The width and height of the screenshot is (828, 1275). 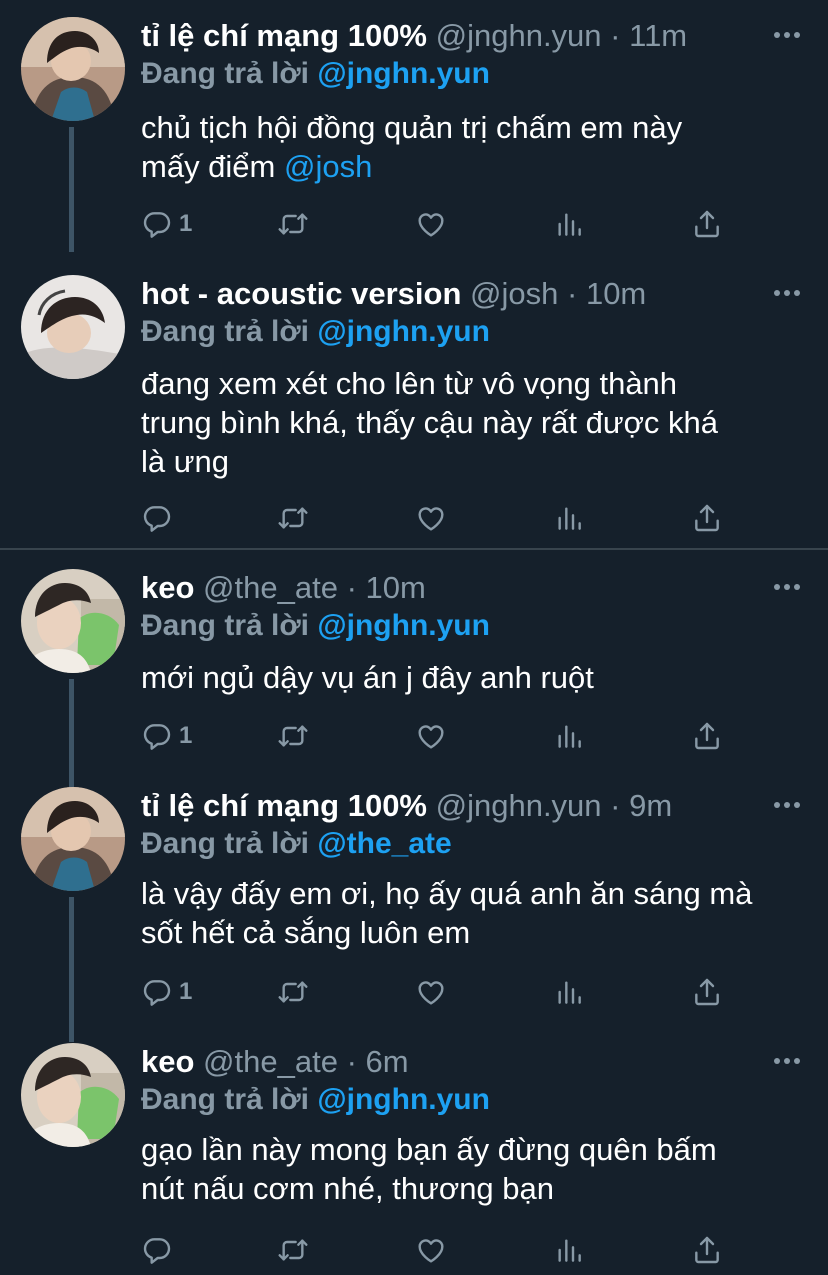 What do you see at coordinates (71, 736) in the screenshot?
I see `thread-line` at bounding box center [71, 736].